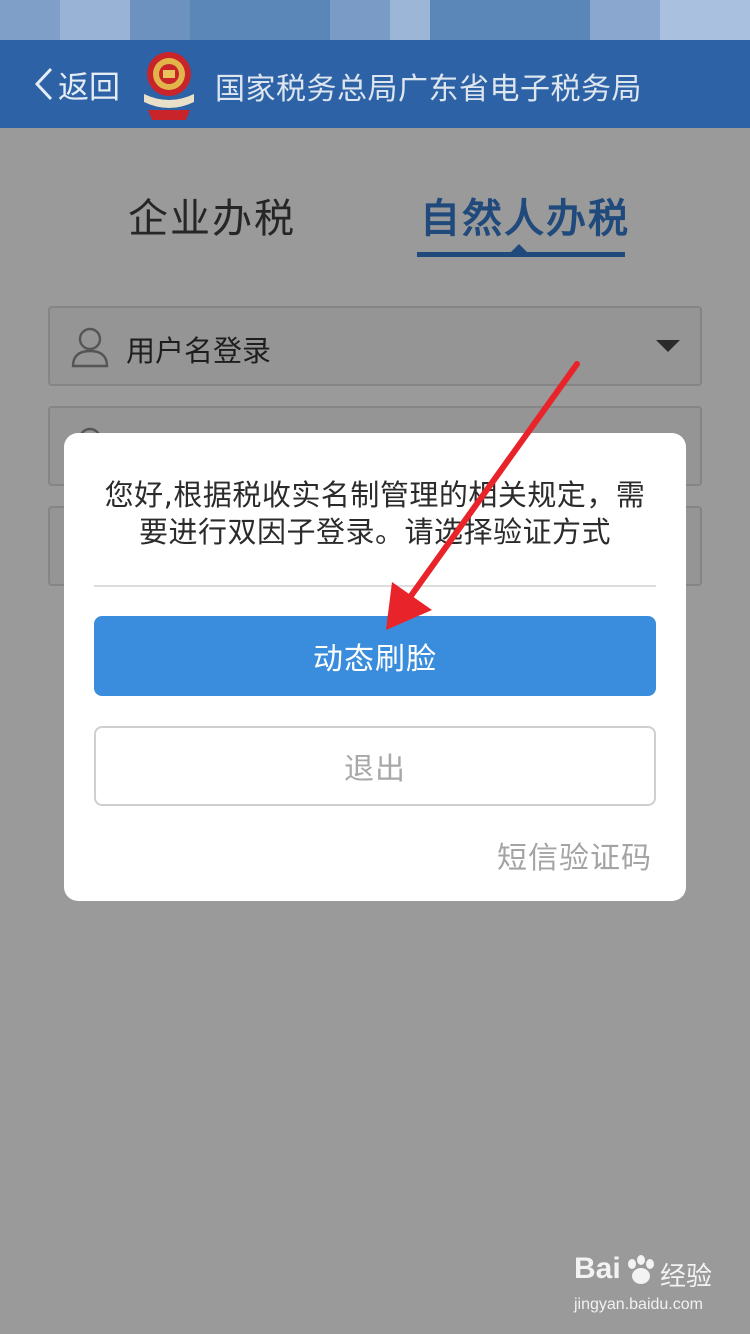 The width and height of the screenshot is (750, 1334). What do you see at coordinates (668, 346) in the screenshot?
I see `dropdown-arrow-icon` at bounding box center [668, 346].